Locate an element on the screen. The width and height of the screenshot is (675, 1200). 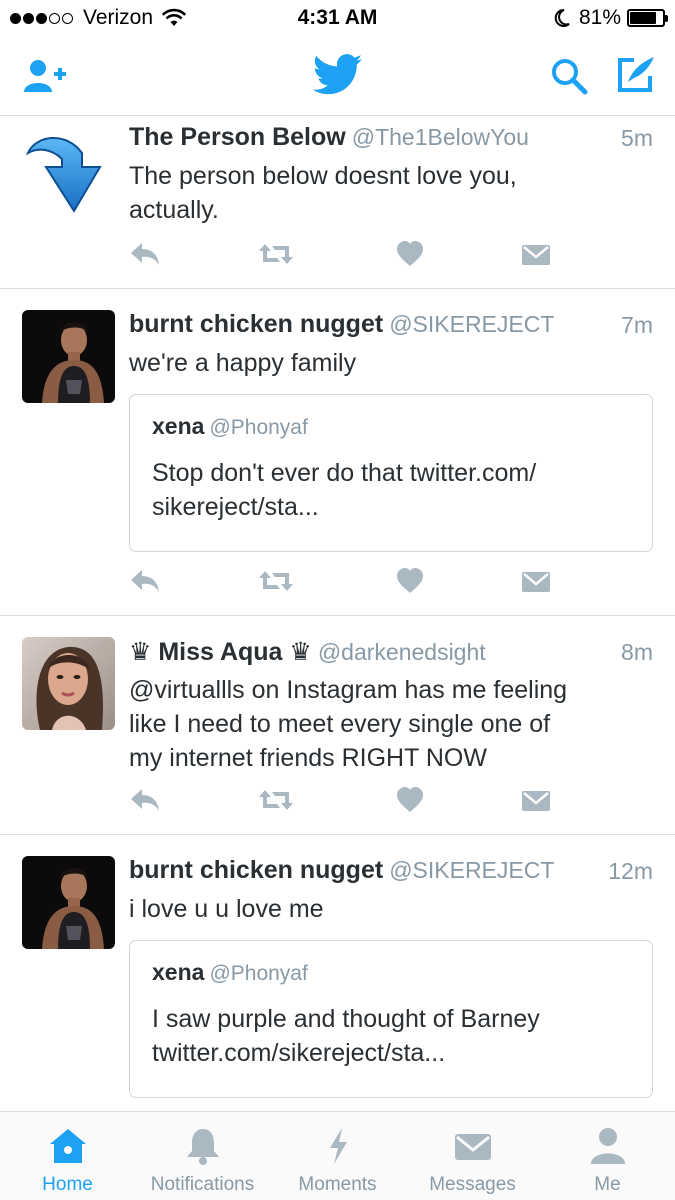
person-icon is located at coordinates (607, 1146).